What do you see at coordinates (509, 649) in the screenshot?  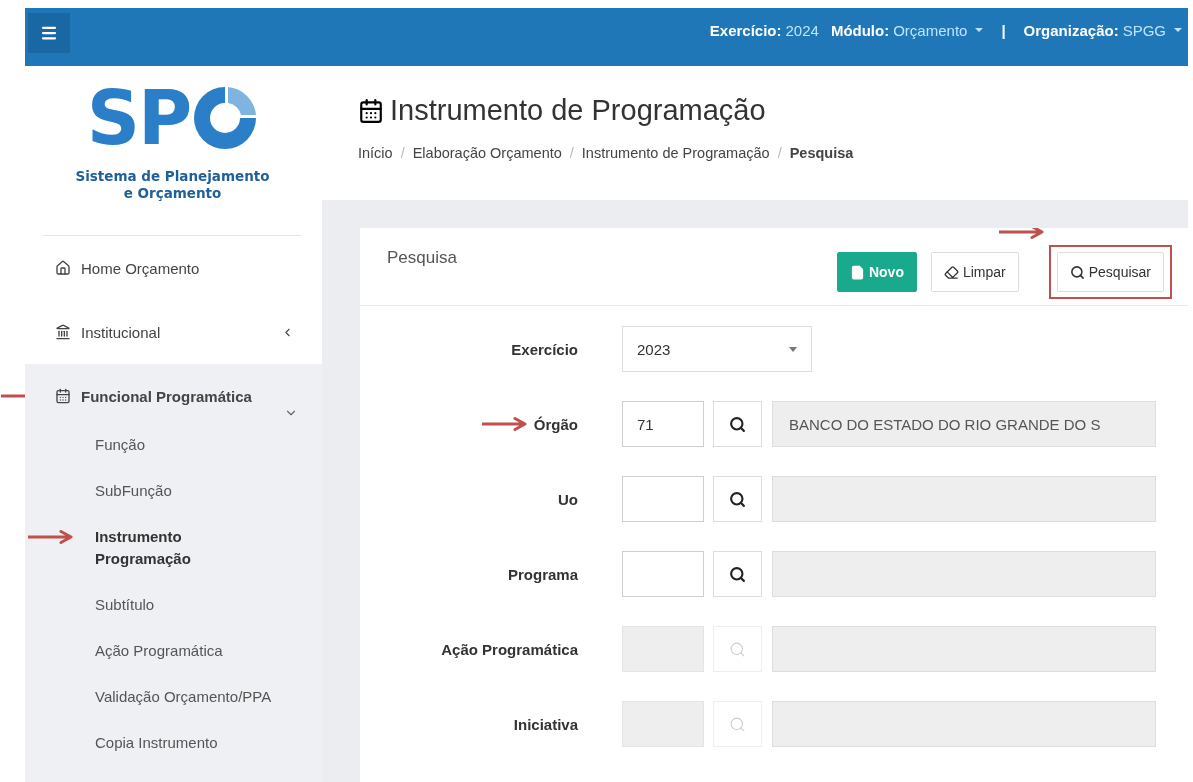 I see `field-label: Ação Programática` at bounding box center [509, 649].